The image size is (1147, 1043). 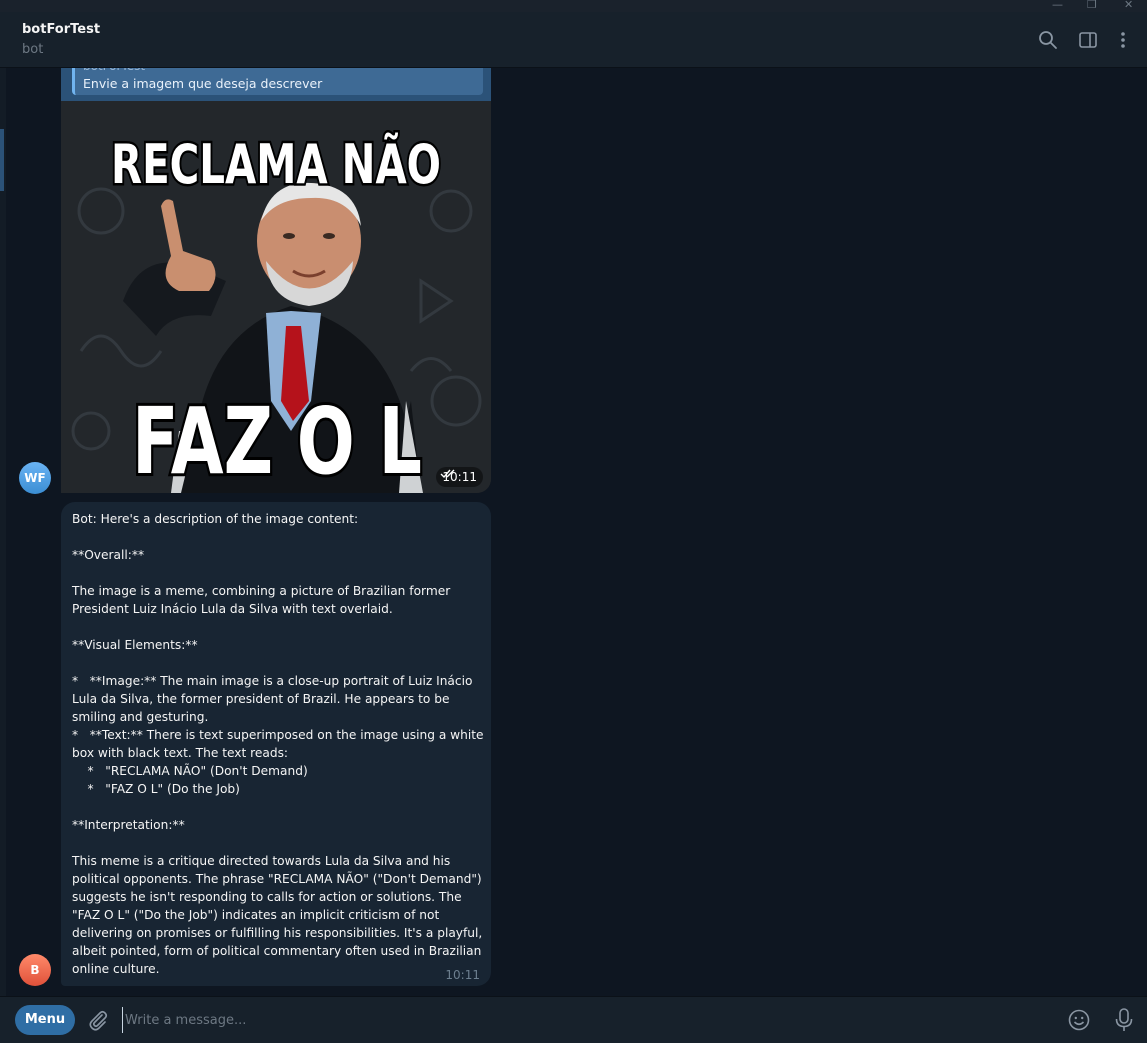 What do you see at coordinates (277, 440) in the screenshot?
I see `meme-bottom-text: FAZ O L` at bounding box center [277, 440].